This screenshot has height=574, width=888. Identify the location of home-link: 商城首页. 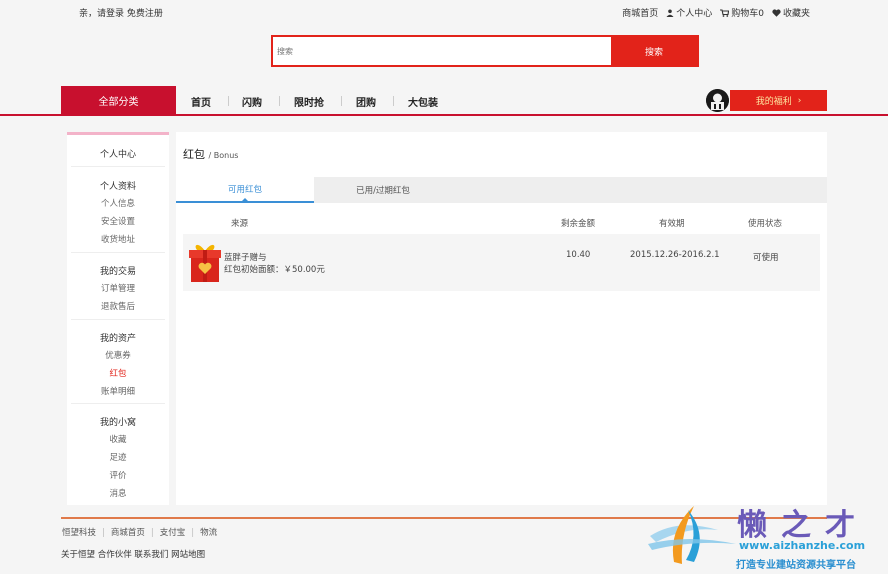
(640, 12).